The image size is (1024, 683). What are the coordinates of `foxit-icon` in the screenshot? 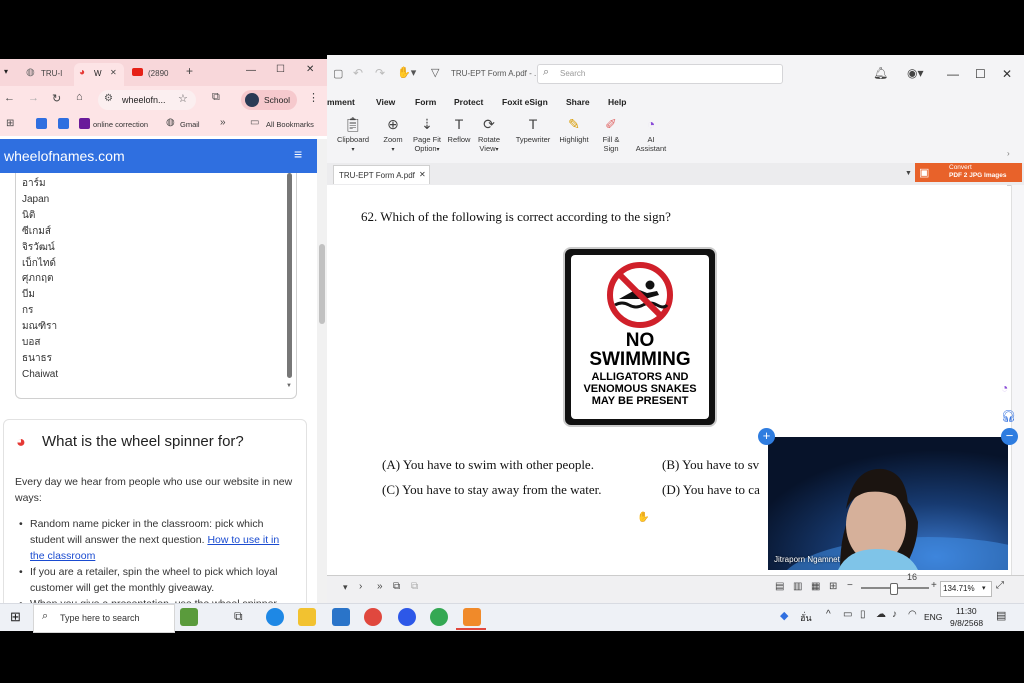 It's located at (472, 617).